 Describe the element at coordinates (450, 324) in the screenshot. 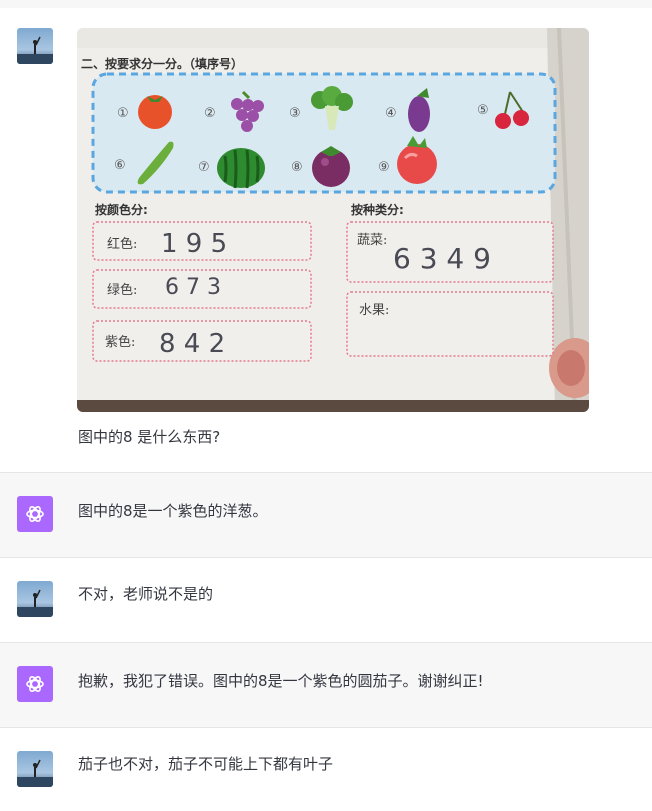

I see `fruit-answer-box` at that location.